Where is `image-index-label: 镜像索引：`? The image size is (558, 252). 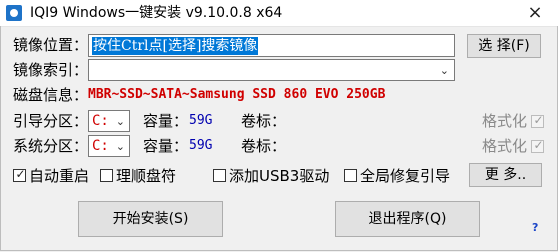 image-index-label: 镜像索引： is located at coordinates (51, 70).